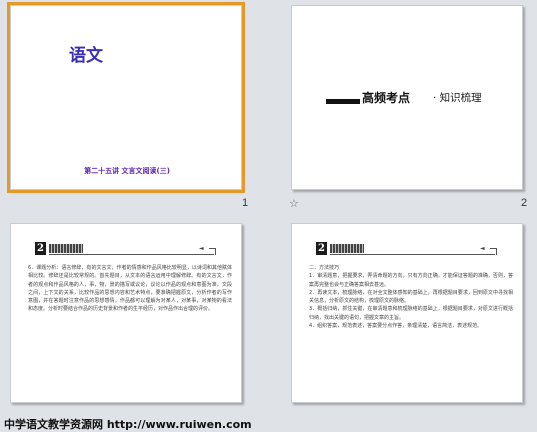 This screenshot has height=432, width=537. I want to click on section-heading: 高频考点 · 知识梳理, so click(413, 98).